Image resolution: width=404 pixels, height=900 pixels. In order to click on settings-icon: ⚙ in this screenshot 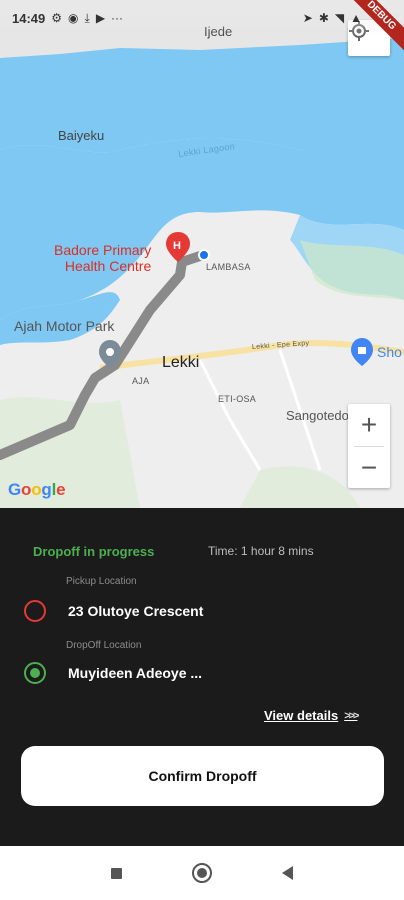, I will do `click(57, 18)`.